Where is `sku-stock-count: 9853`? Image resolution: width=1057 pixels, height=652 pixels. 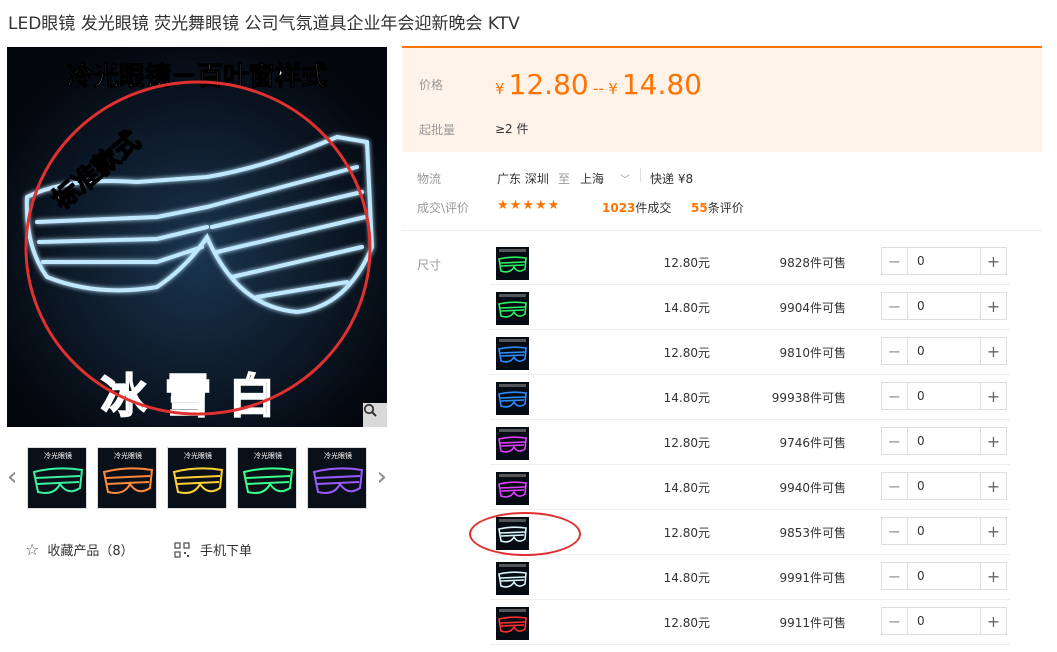 sku-stock-count: 9853 is located at coordinates (794, 533).